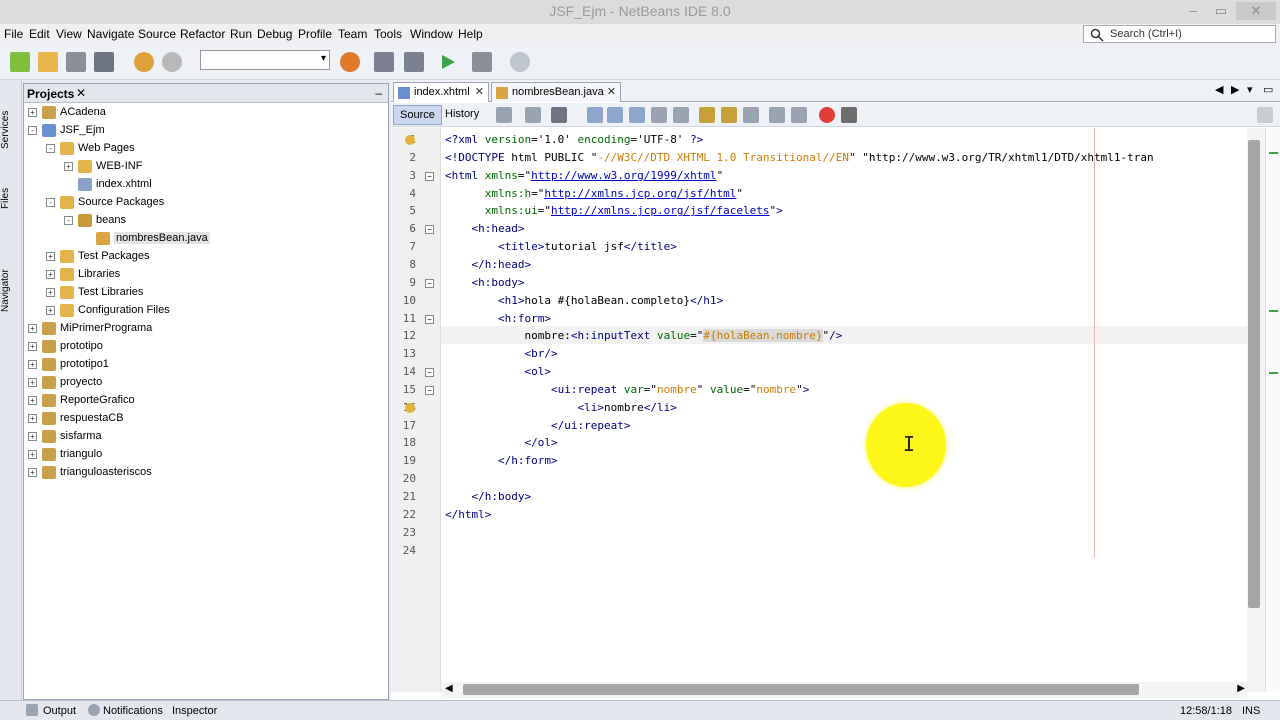 The width and height of the screenshot is (1280, 720). I want to click on tree-item: + Test Libraries, so click(205, 293).